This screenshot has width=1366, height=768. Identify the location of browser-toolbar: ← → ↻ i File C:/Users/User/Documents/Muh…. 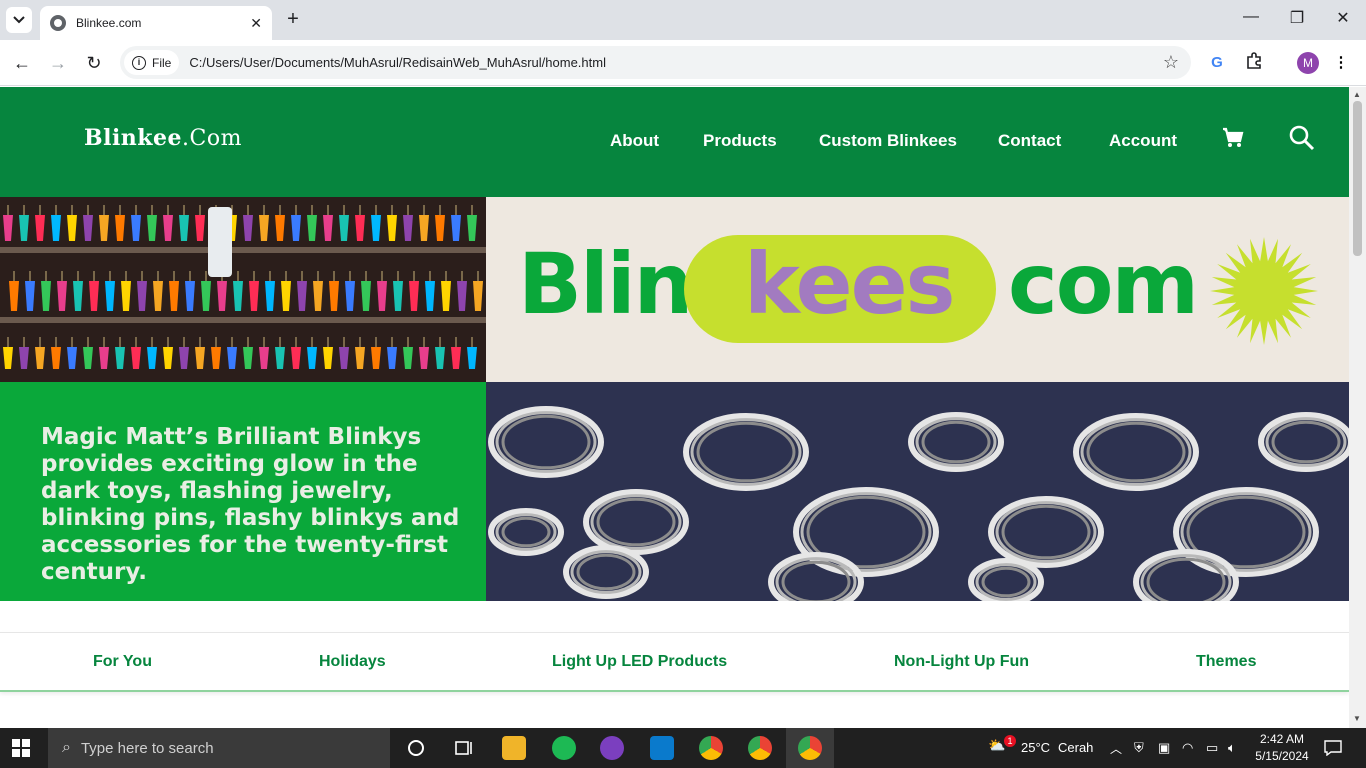
(683, 63).